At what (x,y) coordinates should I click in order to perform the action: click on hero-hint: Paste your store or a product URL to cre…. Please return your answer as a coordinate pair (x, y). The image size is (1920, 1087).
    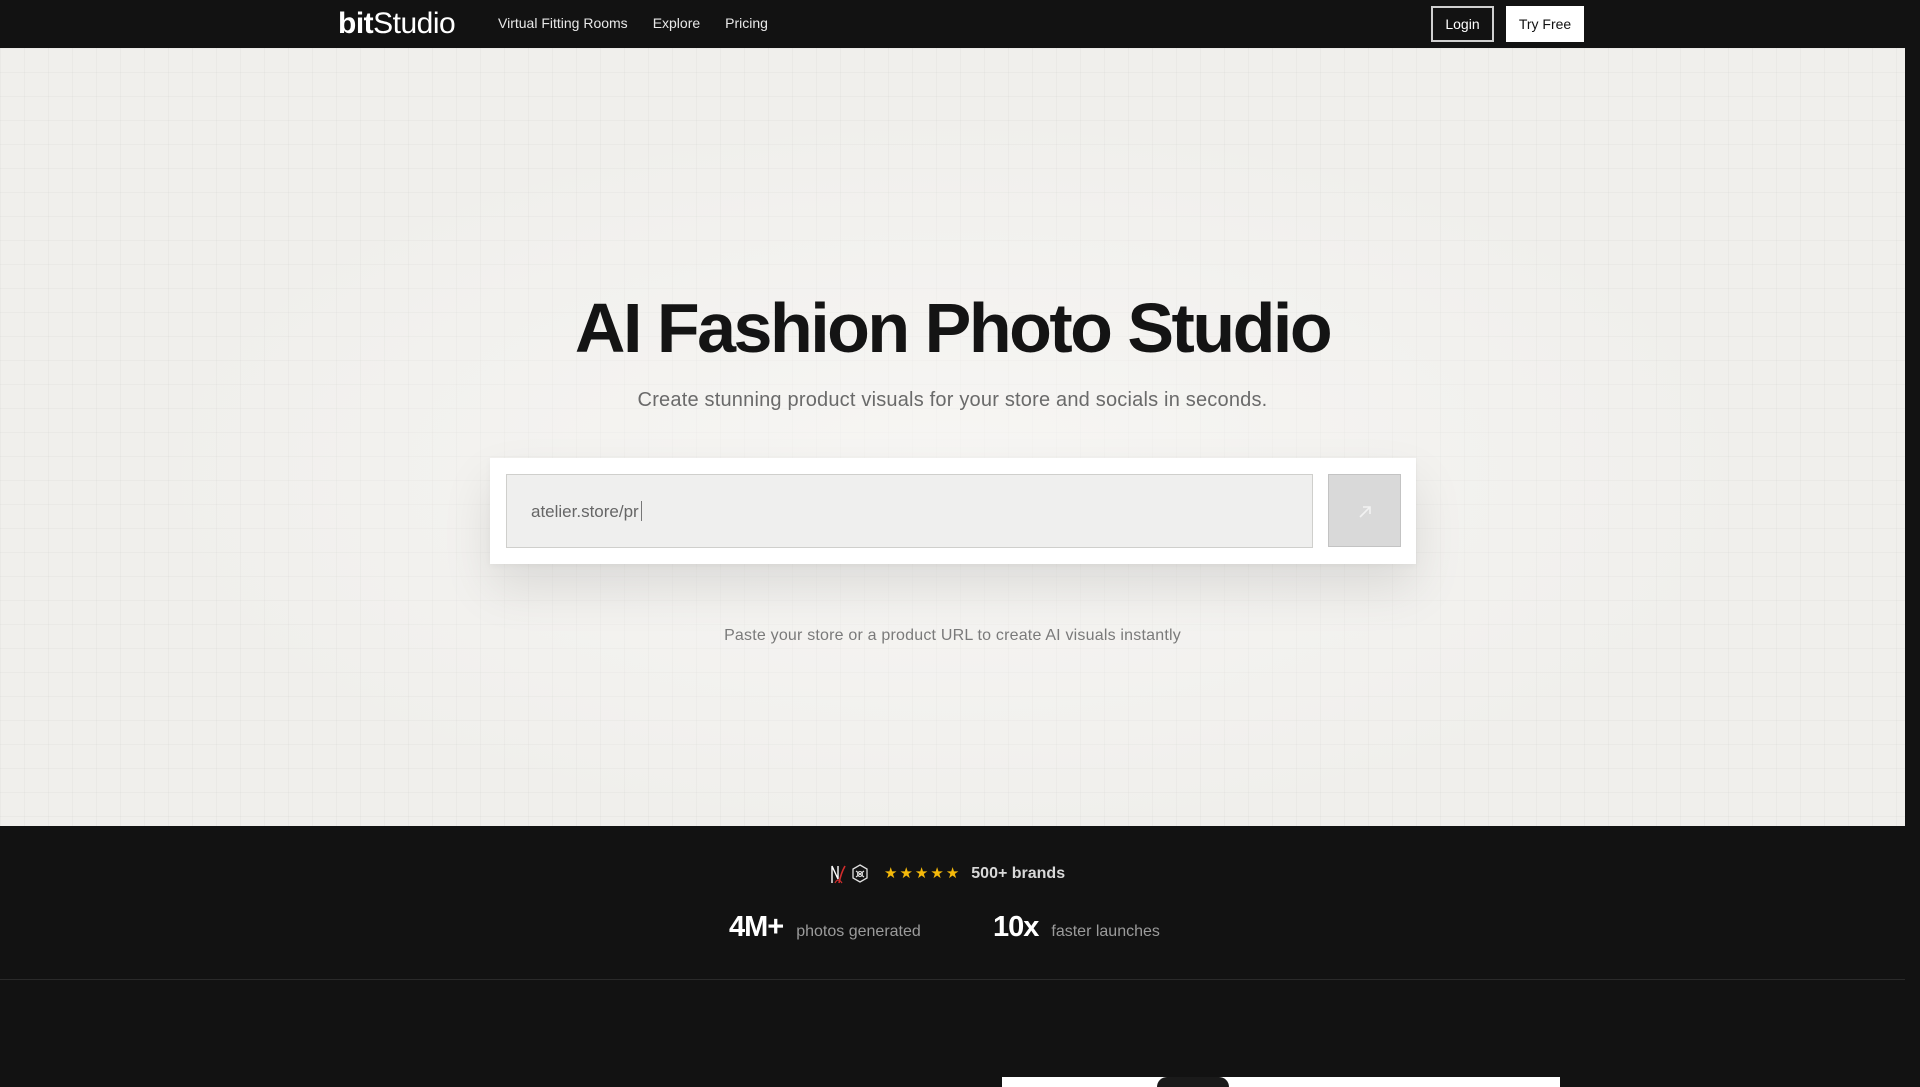
    Looking at the image, I should click on (952, 635).